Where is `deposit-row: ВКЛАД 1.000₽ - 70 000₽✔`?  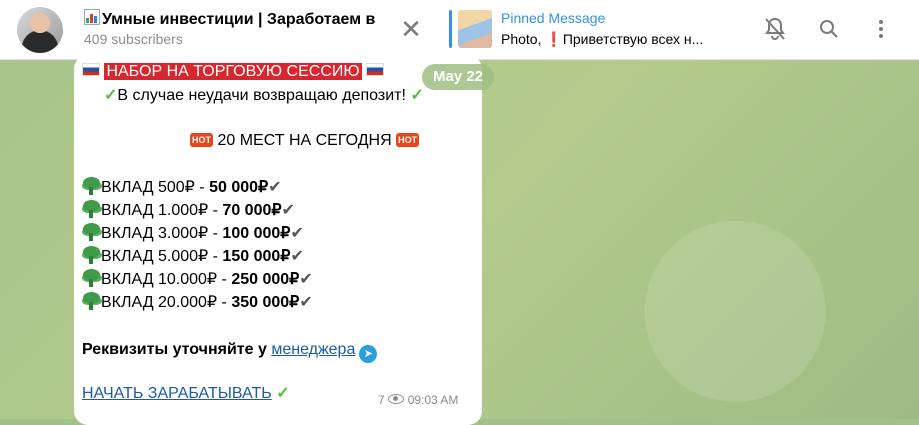 deposit-row: ВКЛАД 1.000₽ - 70 000₽✔ is located at coordinates (188, 210).